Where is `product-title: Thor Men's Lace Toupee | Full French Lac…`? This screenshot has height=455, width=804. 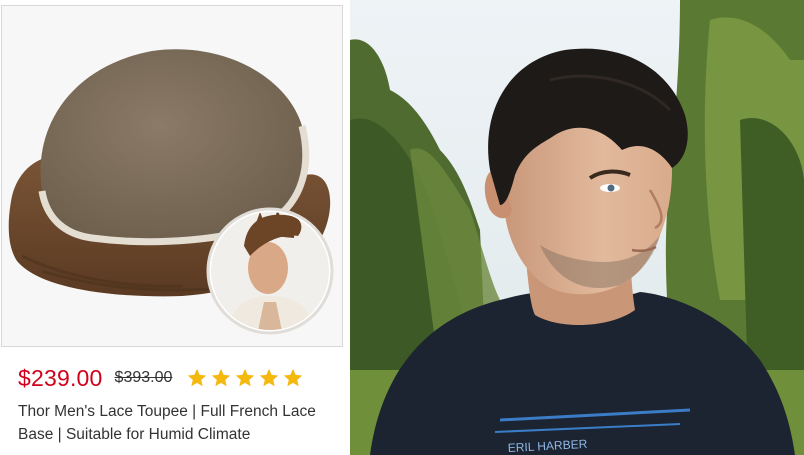 product-title: Thor Men's Lace Toupee | Full French Lac… is located at coordinates (183, 423).